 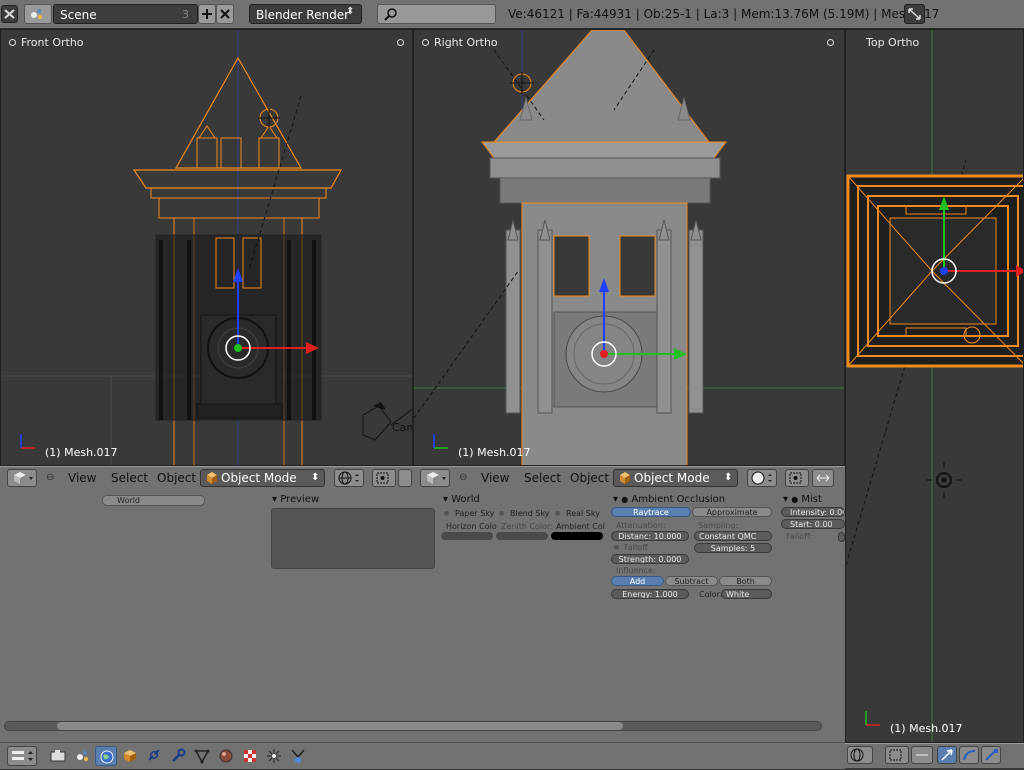 What do you see at coordinates (745, 581) in the screenshot?
I see `ao-both-tab: Both` at bounding box center [745, 581].